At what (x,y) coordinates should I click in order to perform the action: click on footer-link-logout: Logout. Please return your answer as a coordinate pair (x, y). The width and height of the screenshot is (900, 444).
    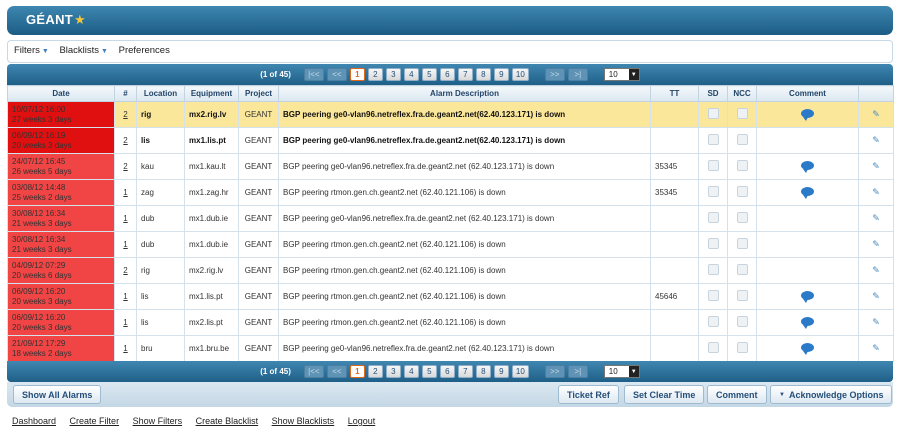
    Looking at the image, I should click on (362, 421).